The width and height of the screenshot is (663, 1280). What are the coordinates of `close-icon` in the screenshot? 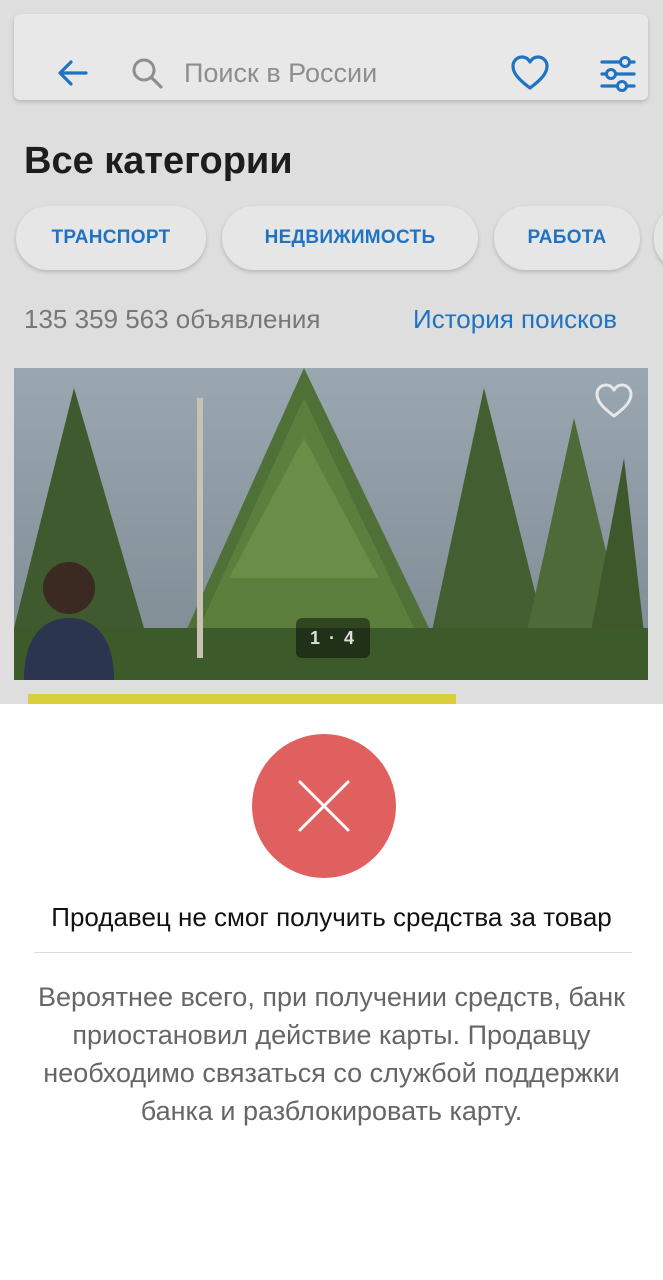 It's located at (324, 806).